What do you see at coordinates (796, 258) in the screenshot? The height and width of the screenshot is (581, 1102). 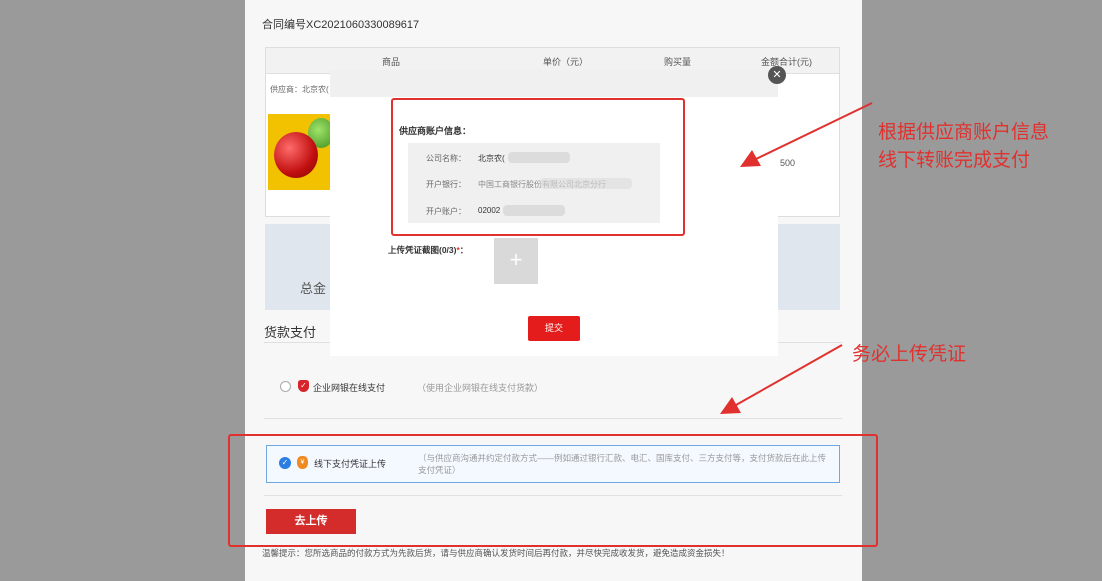 I see `annotation-arrows` at bounding box center [796, 258].